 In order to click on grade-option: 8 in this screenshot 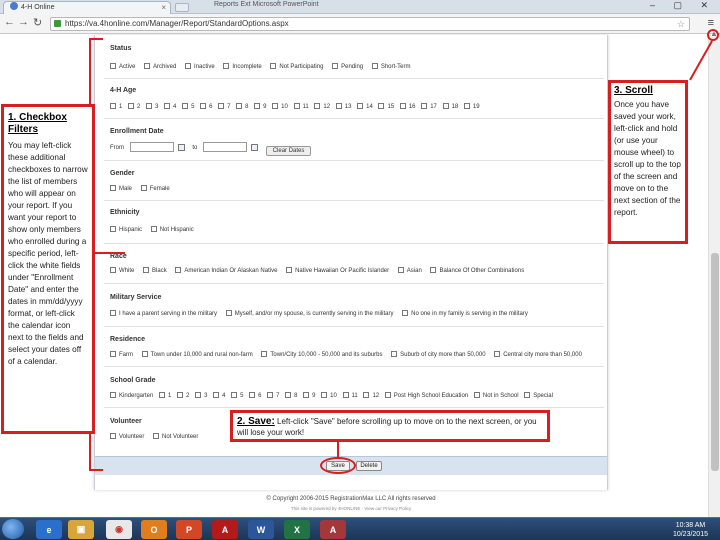, I will do `click(291, 395)`.